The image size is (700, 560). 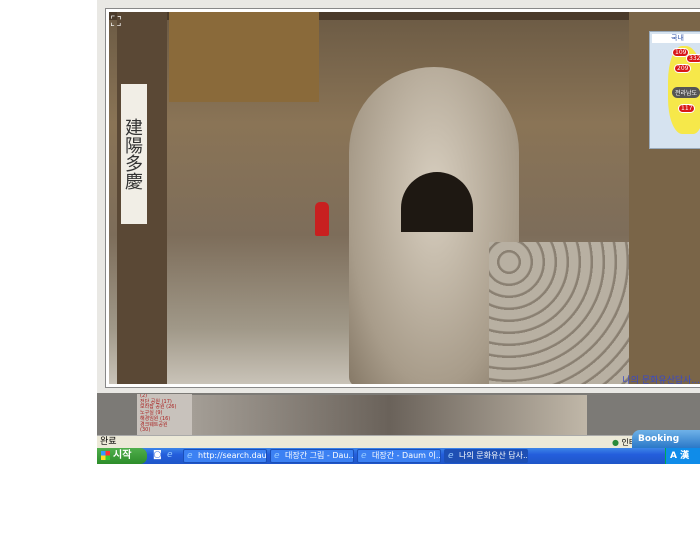 I want to click on expand-icon: ⛶, so click(x=119, y=22).